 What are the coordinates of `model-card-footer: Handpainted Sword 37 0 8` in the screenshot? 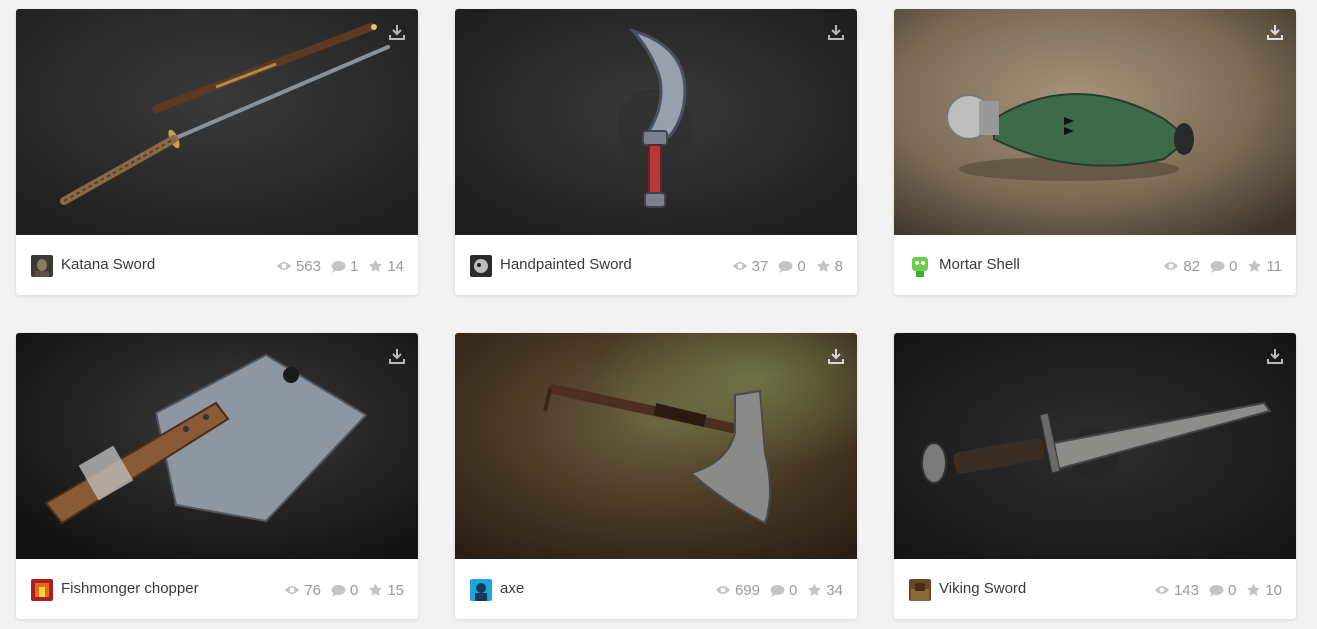 It's located at (656, 265).